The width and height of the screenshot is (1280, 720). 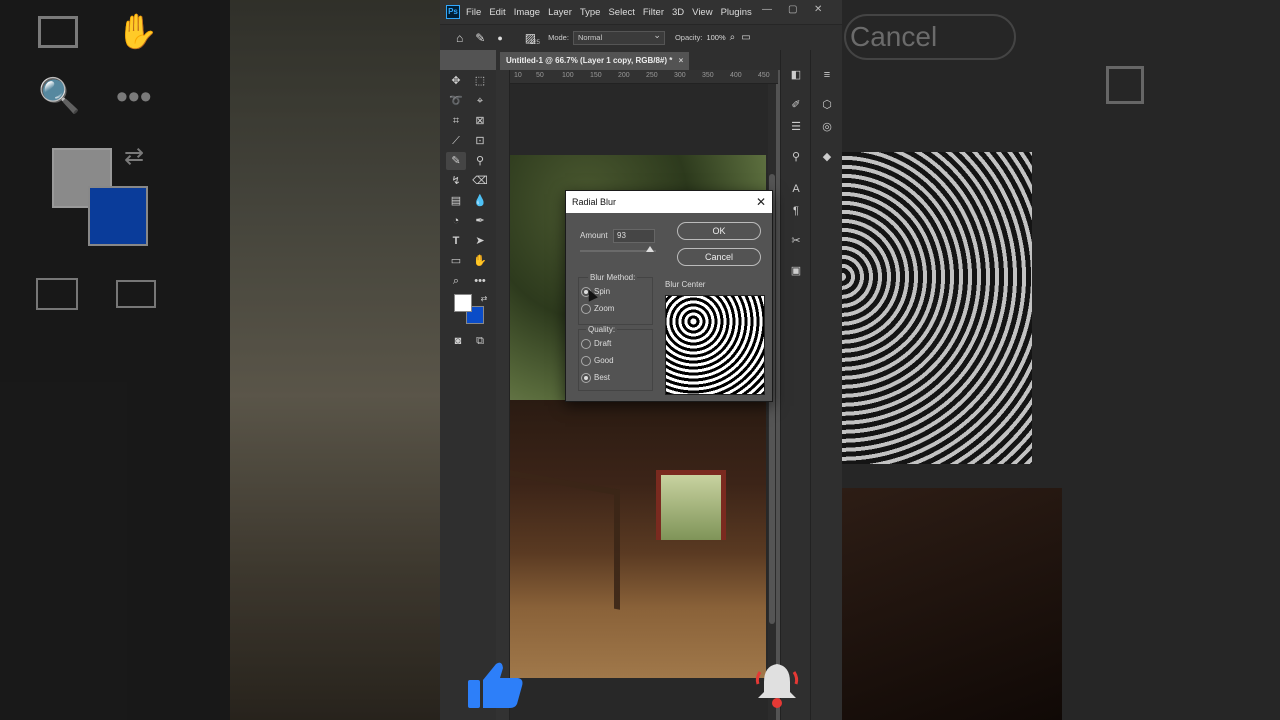 What do you see at coordinates (796, 157) in the screenshot?
I see `clone-source-icon: ⚲` at bounding box center [796, 157].